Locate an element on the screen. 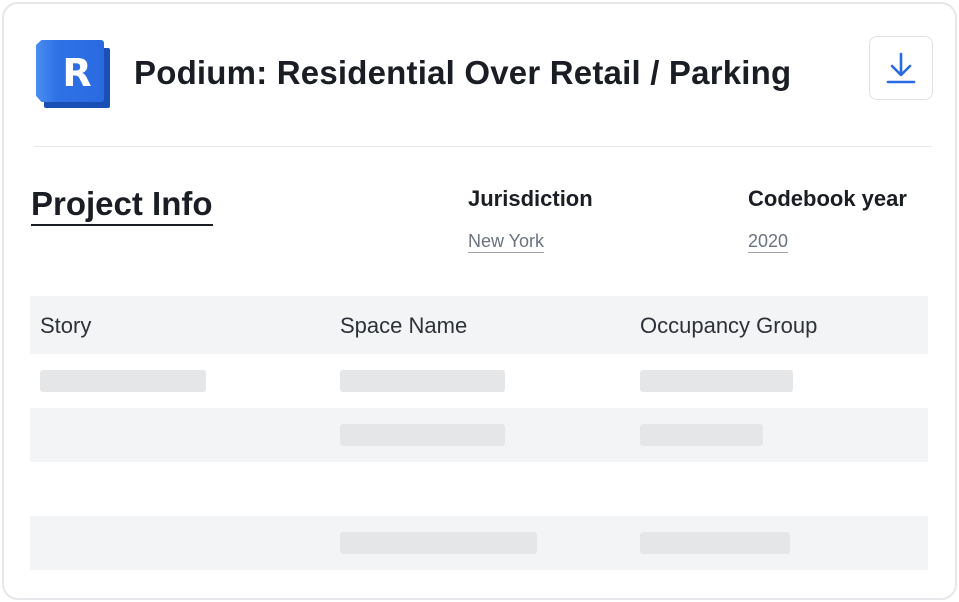 The width and height of the screenshot is (959, 602). codebook-year-link: 2020 is located at coordinates (768, 241).